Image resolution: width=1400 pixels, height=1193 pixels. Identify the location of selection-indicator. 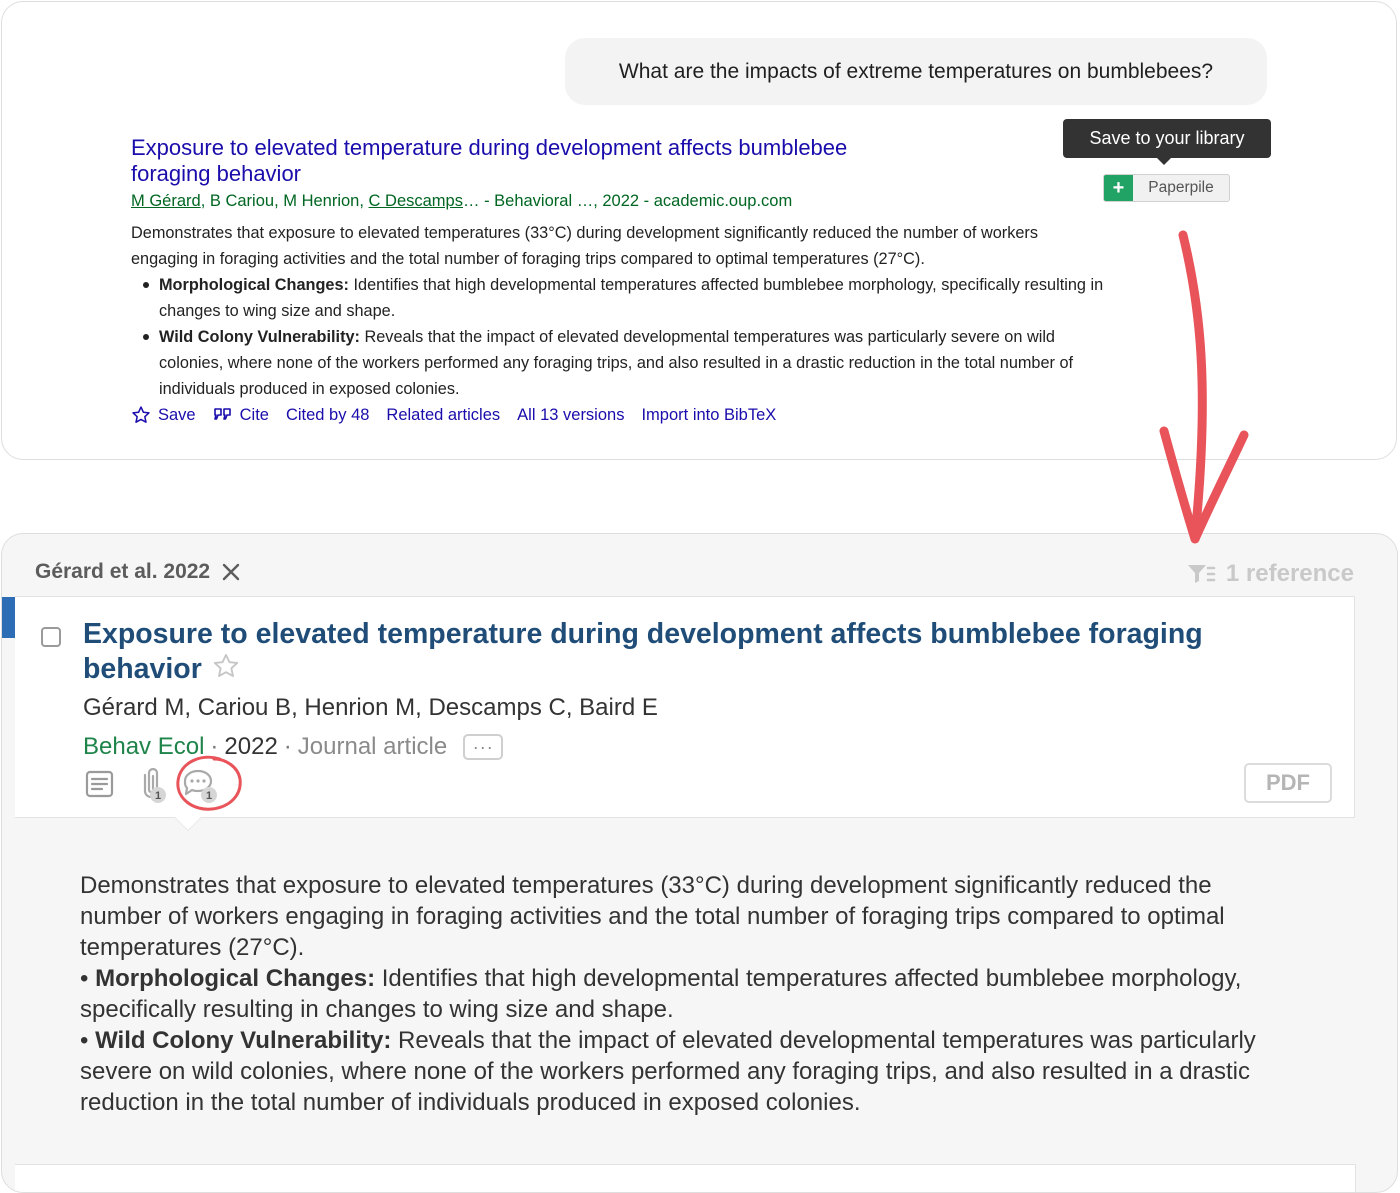
(8, 617).